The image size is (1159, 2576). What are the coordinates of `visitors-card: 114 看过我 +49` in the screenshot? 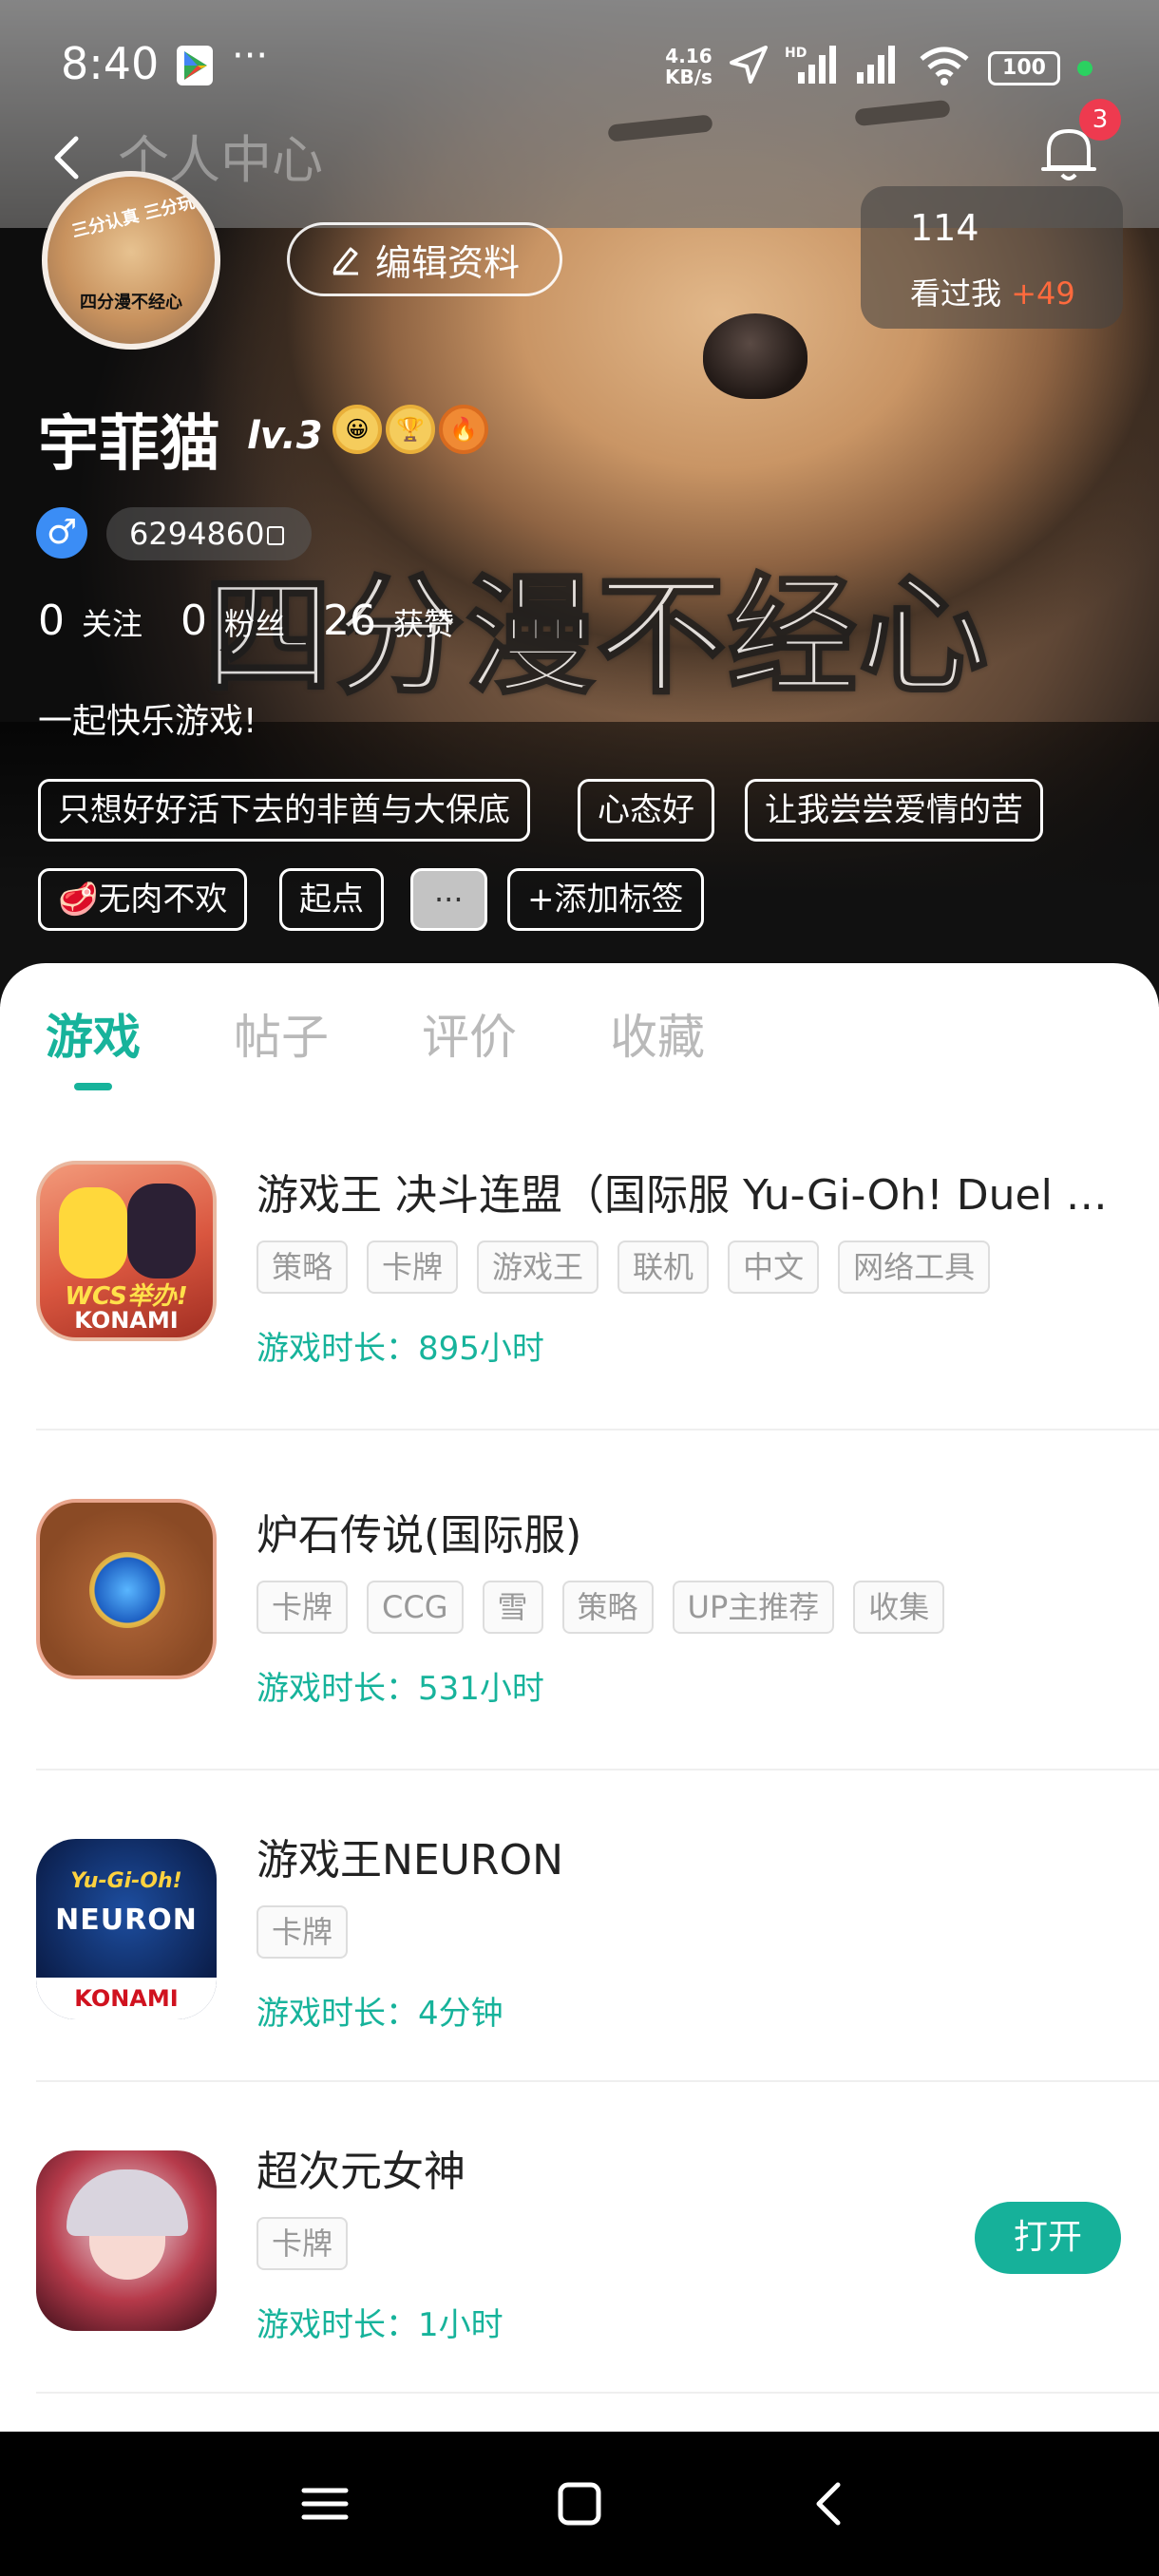 It's located at (992, 257).